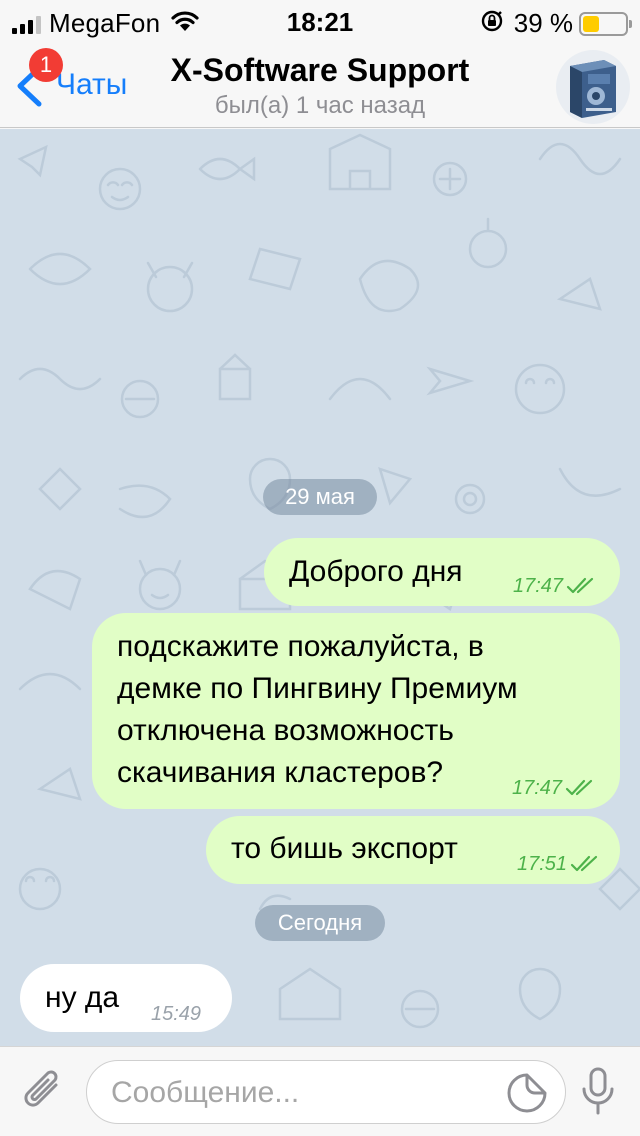 The image size is (640, 1136). Describe the element at coordinates (344, 848) in the screenshot. I see `message-text: то бишь экспорт` at that location.